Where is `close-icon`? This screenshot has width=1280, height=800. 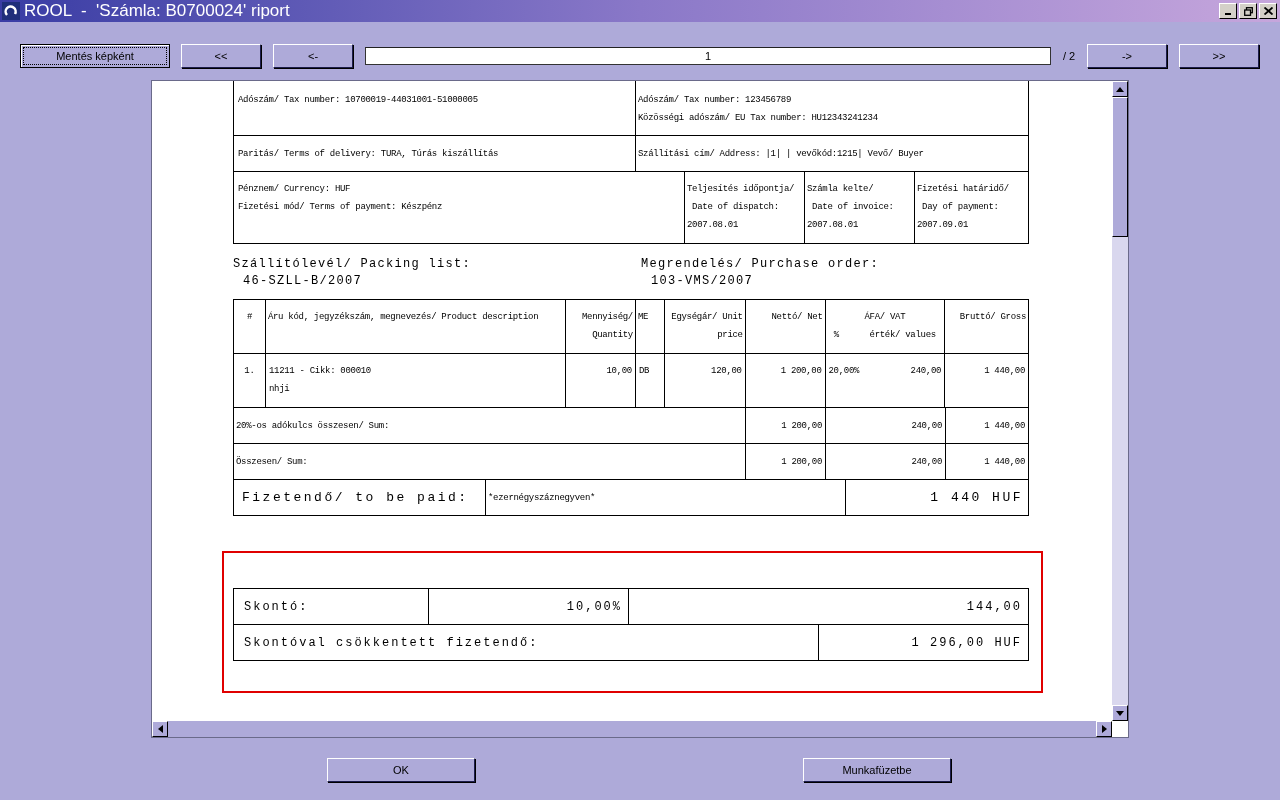 close-icon is located at coordinates (1268, 11).